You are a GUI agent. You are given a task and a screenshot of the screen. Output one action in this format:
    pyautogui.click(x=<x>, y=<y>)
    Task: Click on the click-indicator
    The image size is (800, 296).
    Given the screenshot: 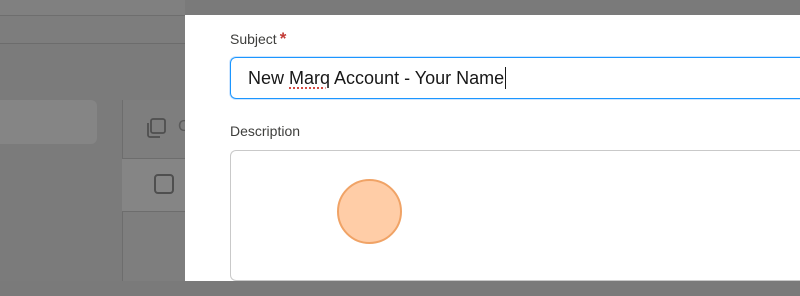 What is the action you would take?
    pyautogui.click(x=369, y=211)
    